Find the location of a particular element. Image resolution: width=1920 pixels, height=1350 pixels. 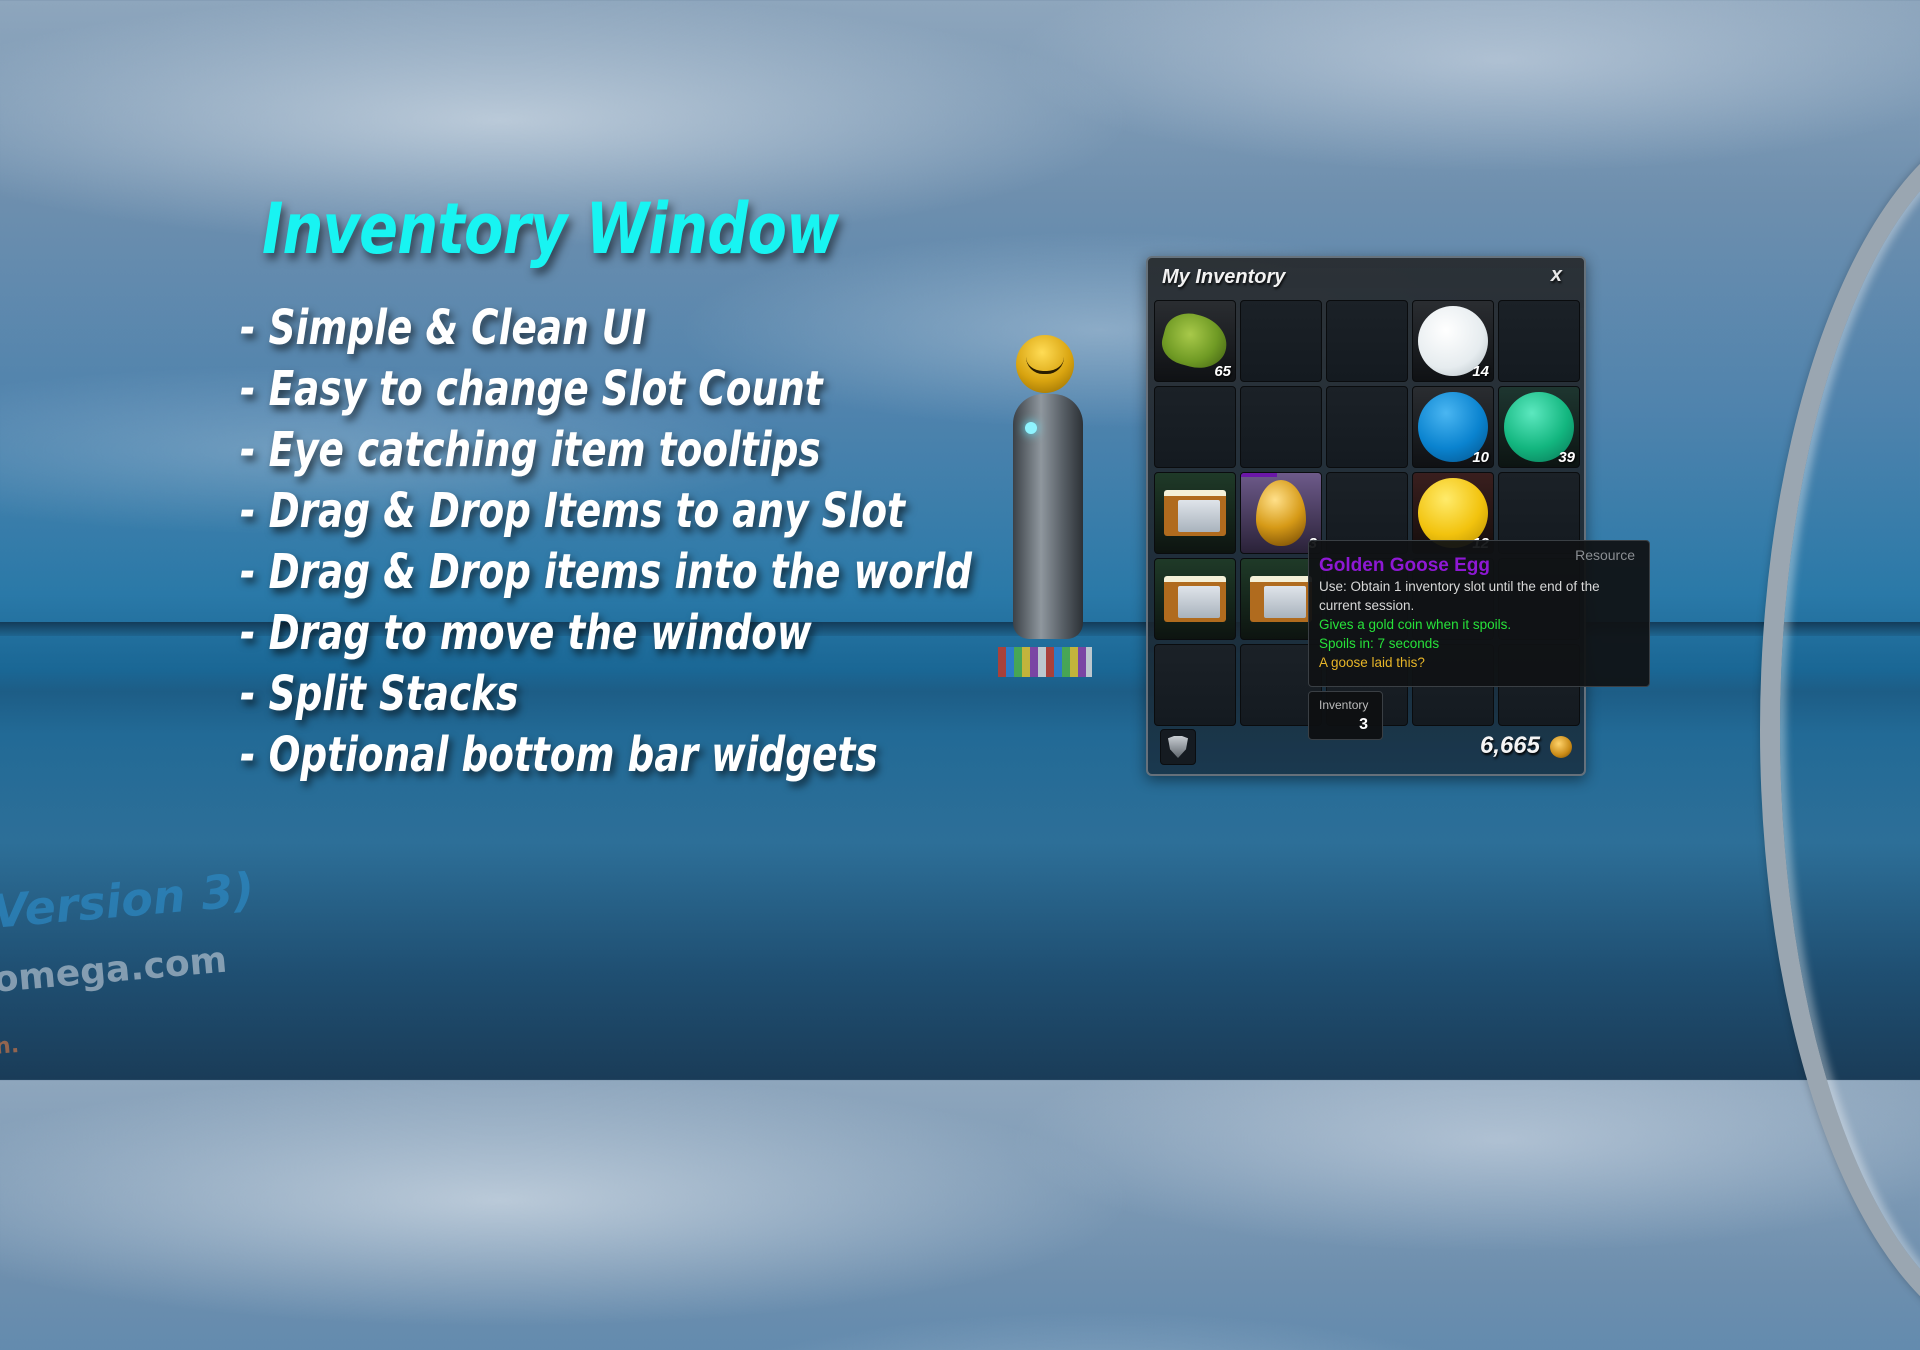

feature-item: - Easy to change Slot Count is located at coordinates (531, 389).